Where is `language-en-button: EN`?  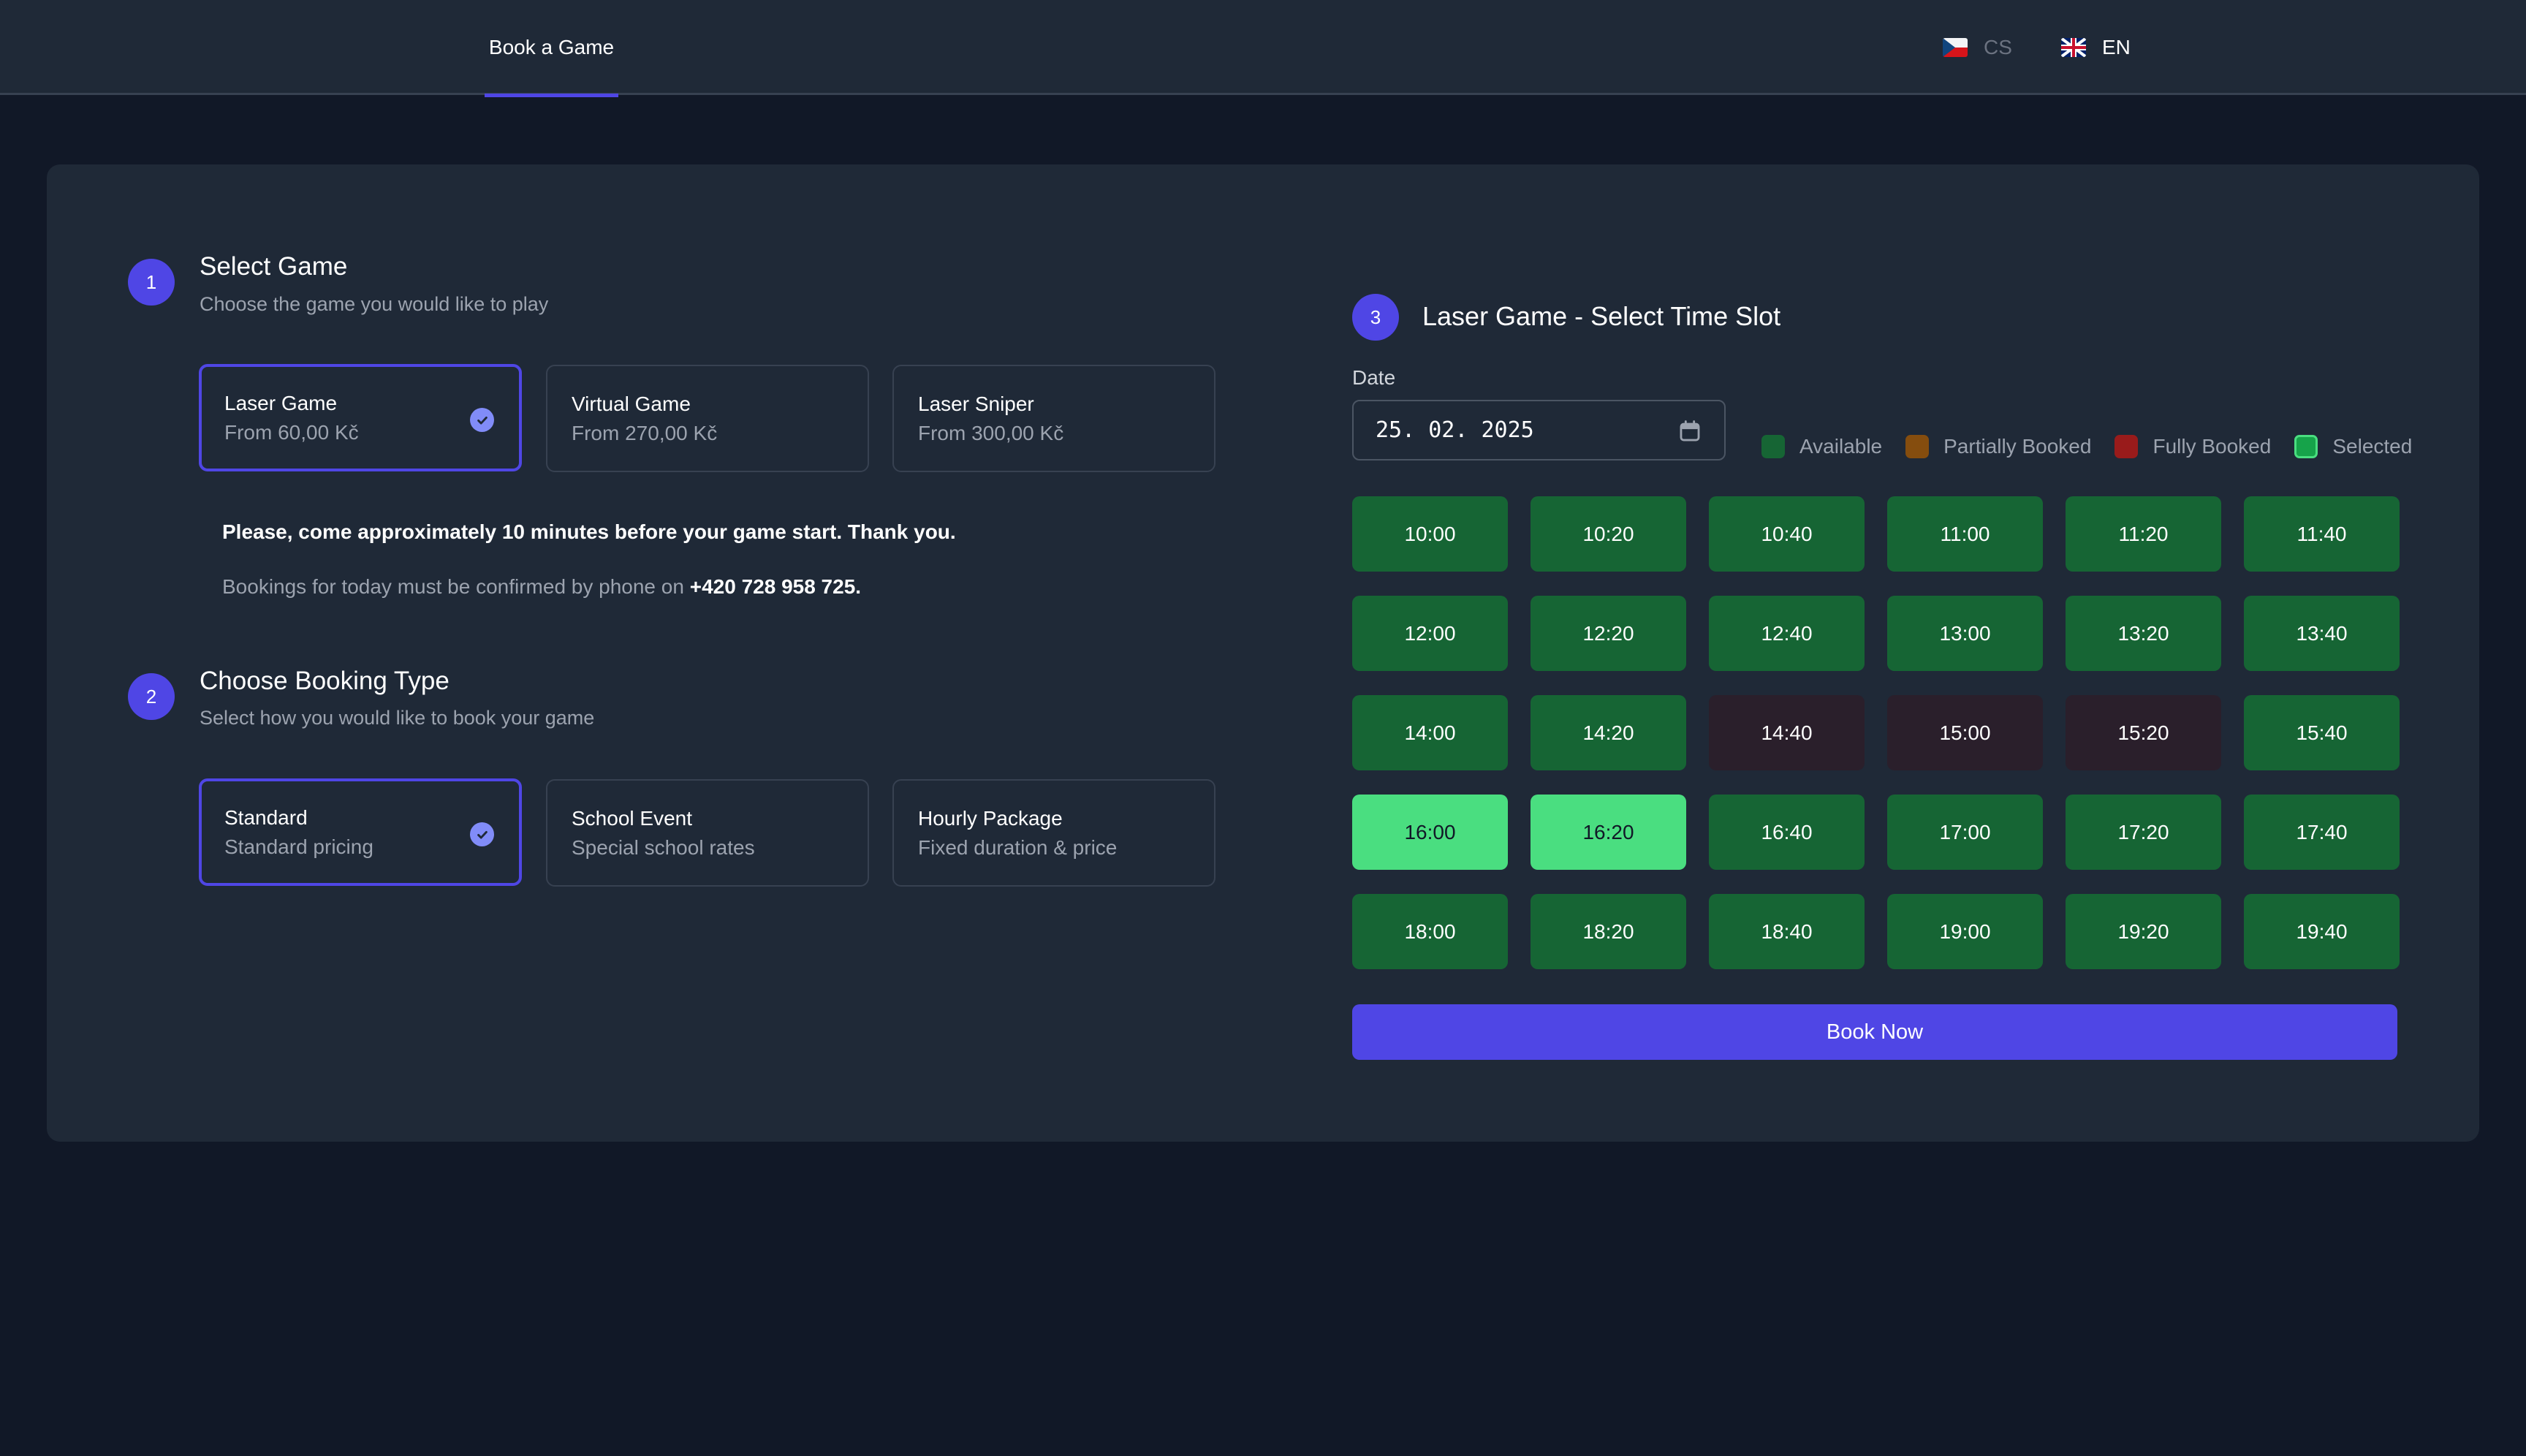
language-en-button: EN is located at coordinates (2096, 47).